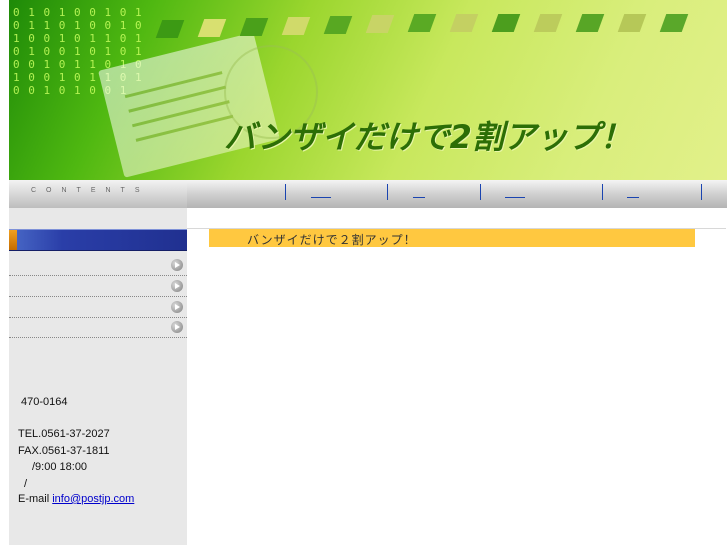  Describe the element at coordinates (90, 190) in the screenshot. I see `contents-label: CONTENTS` at that location.